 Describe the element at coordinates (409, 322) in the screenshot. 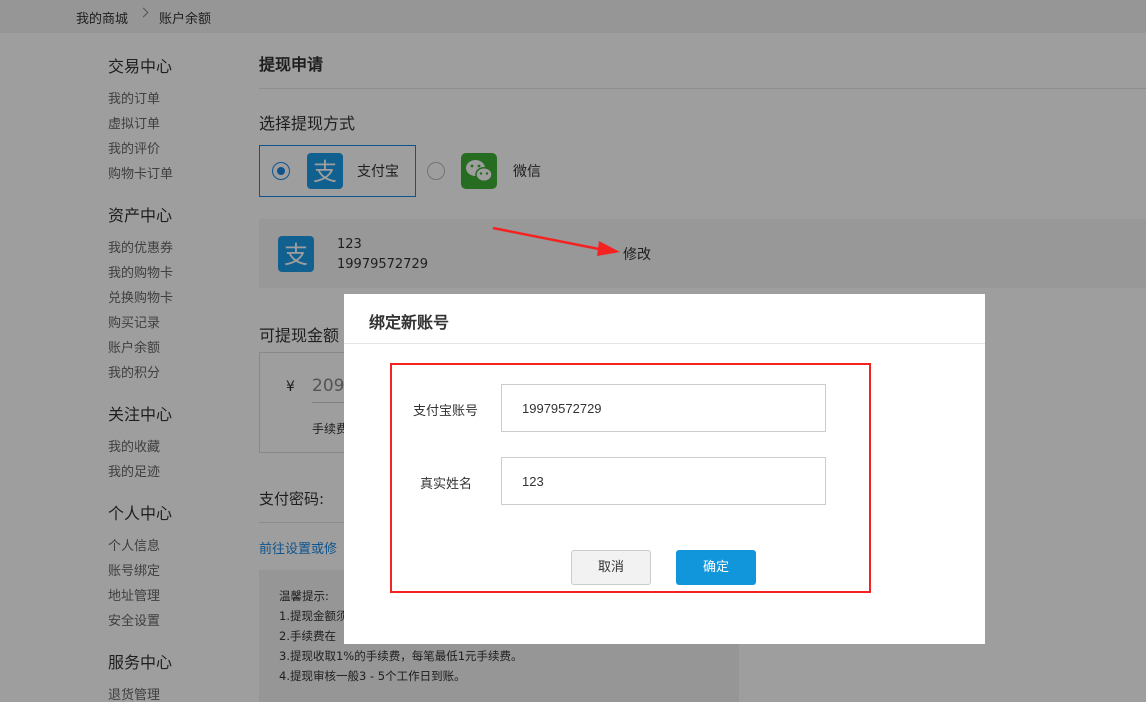

I see `dialog-title: 绑定新账号` at that location.